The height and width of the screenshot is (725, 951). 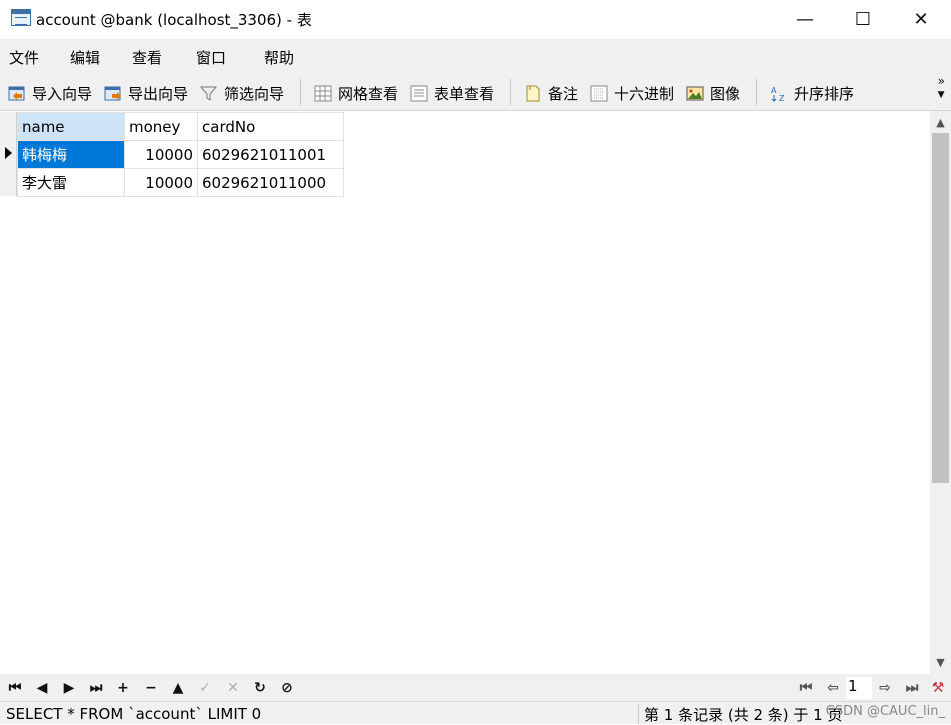 I want to click on import-icon, so click(x=17, y=93).